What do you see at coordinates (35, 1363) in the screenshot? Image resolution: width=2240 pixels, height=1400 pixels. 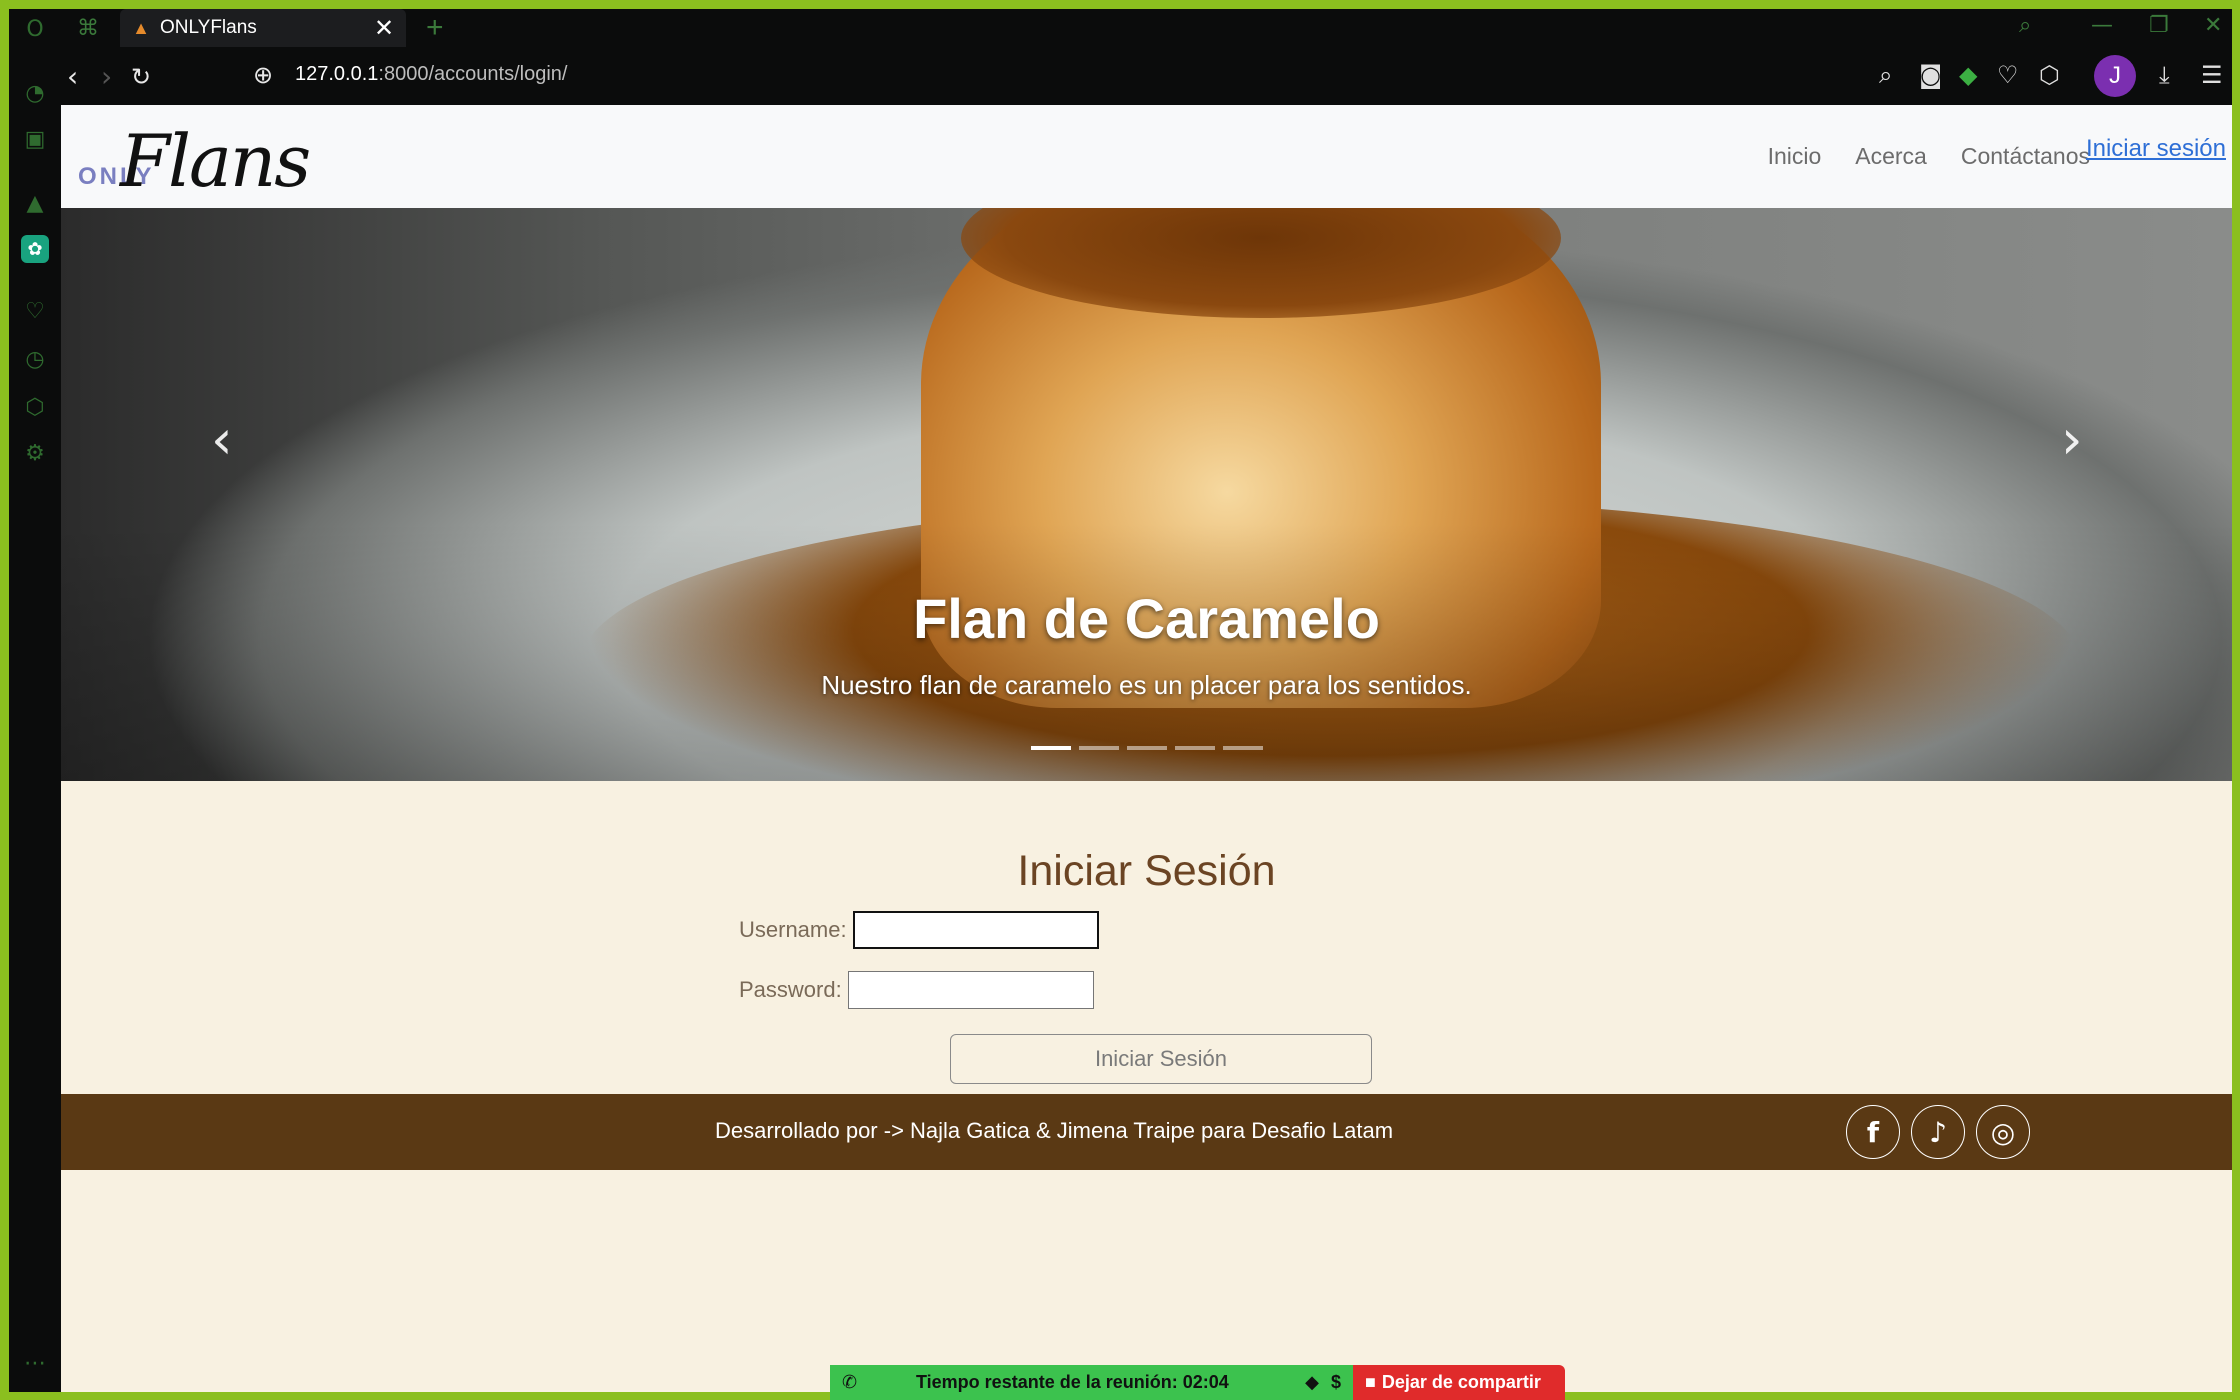 I see `more-icon: ⋯` at bounding box center [35, 1363].